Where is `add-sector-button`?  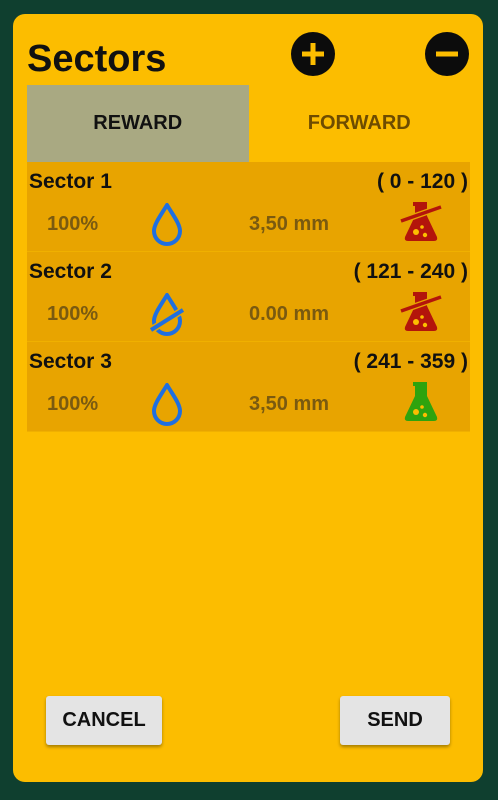
add-sector-button is located at coordinates (313, 54).